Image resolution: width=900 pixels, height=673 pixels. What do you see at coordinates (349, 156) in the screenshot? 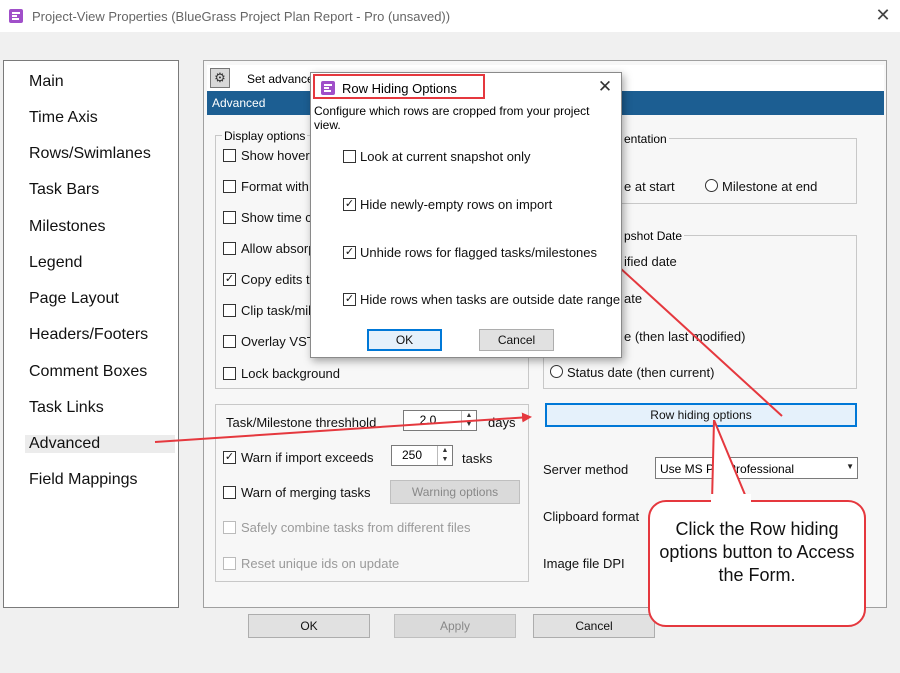
I see `snapshot-only-checkbox` at bounding box center [349, 156].